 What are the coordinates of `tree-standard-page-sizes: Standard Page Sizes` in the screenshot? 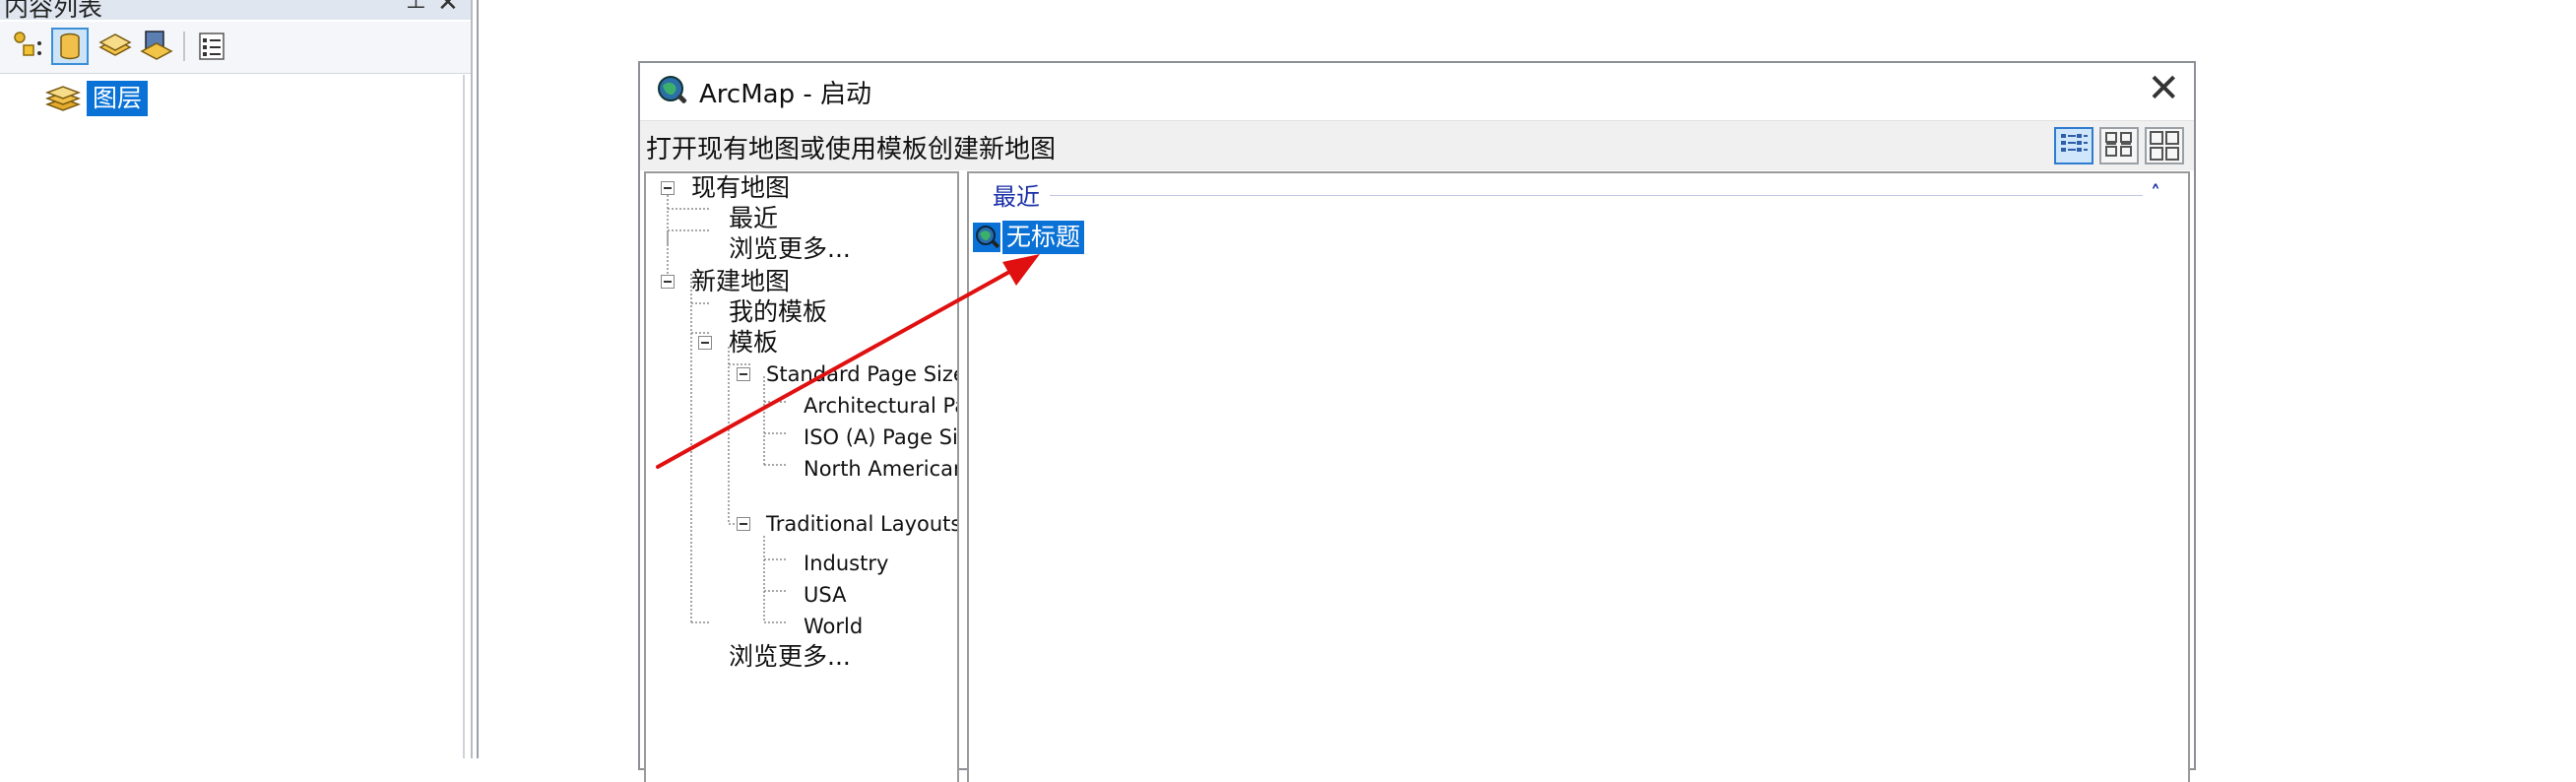 It's located at (861, 374).